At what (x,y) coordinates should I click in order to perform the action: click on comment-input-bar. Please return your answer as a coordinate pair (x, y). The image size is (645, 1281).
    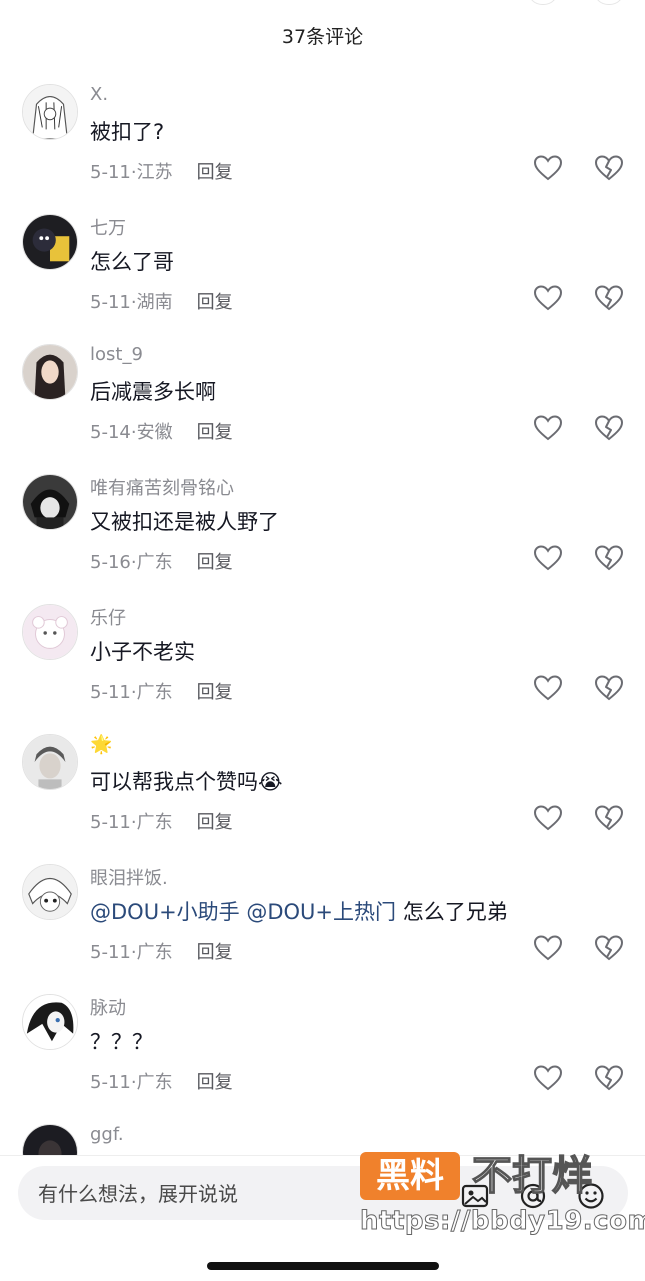
    Looking at the image, I should click on (322, 1218).